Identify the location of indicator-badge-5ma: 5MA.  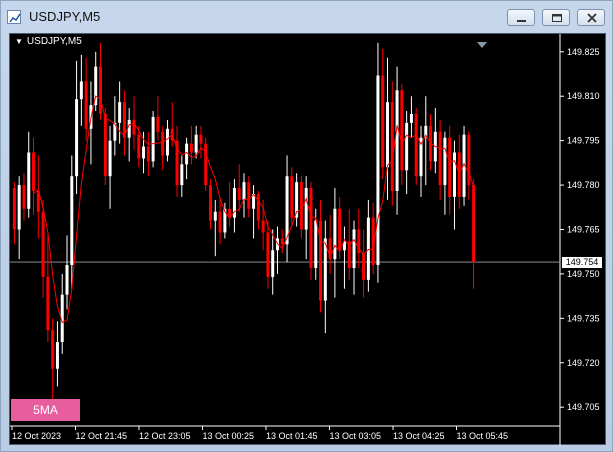
(45, 410).